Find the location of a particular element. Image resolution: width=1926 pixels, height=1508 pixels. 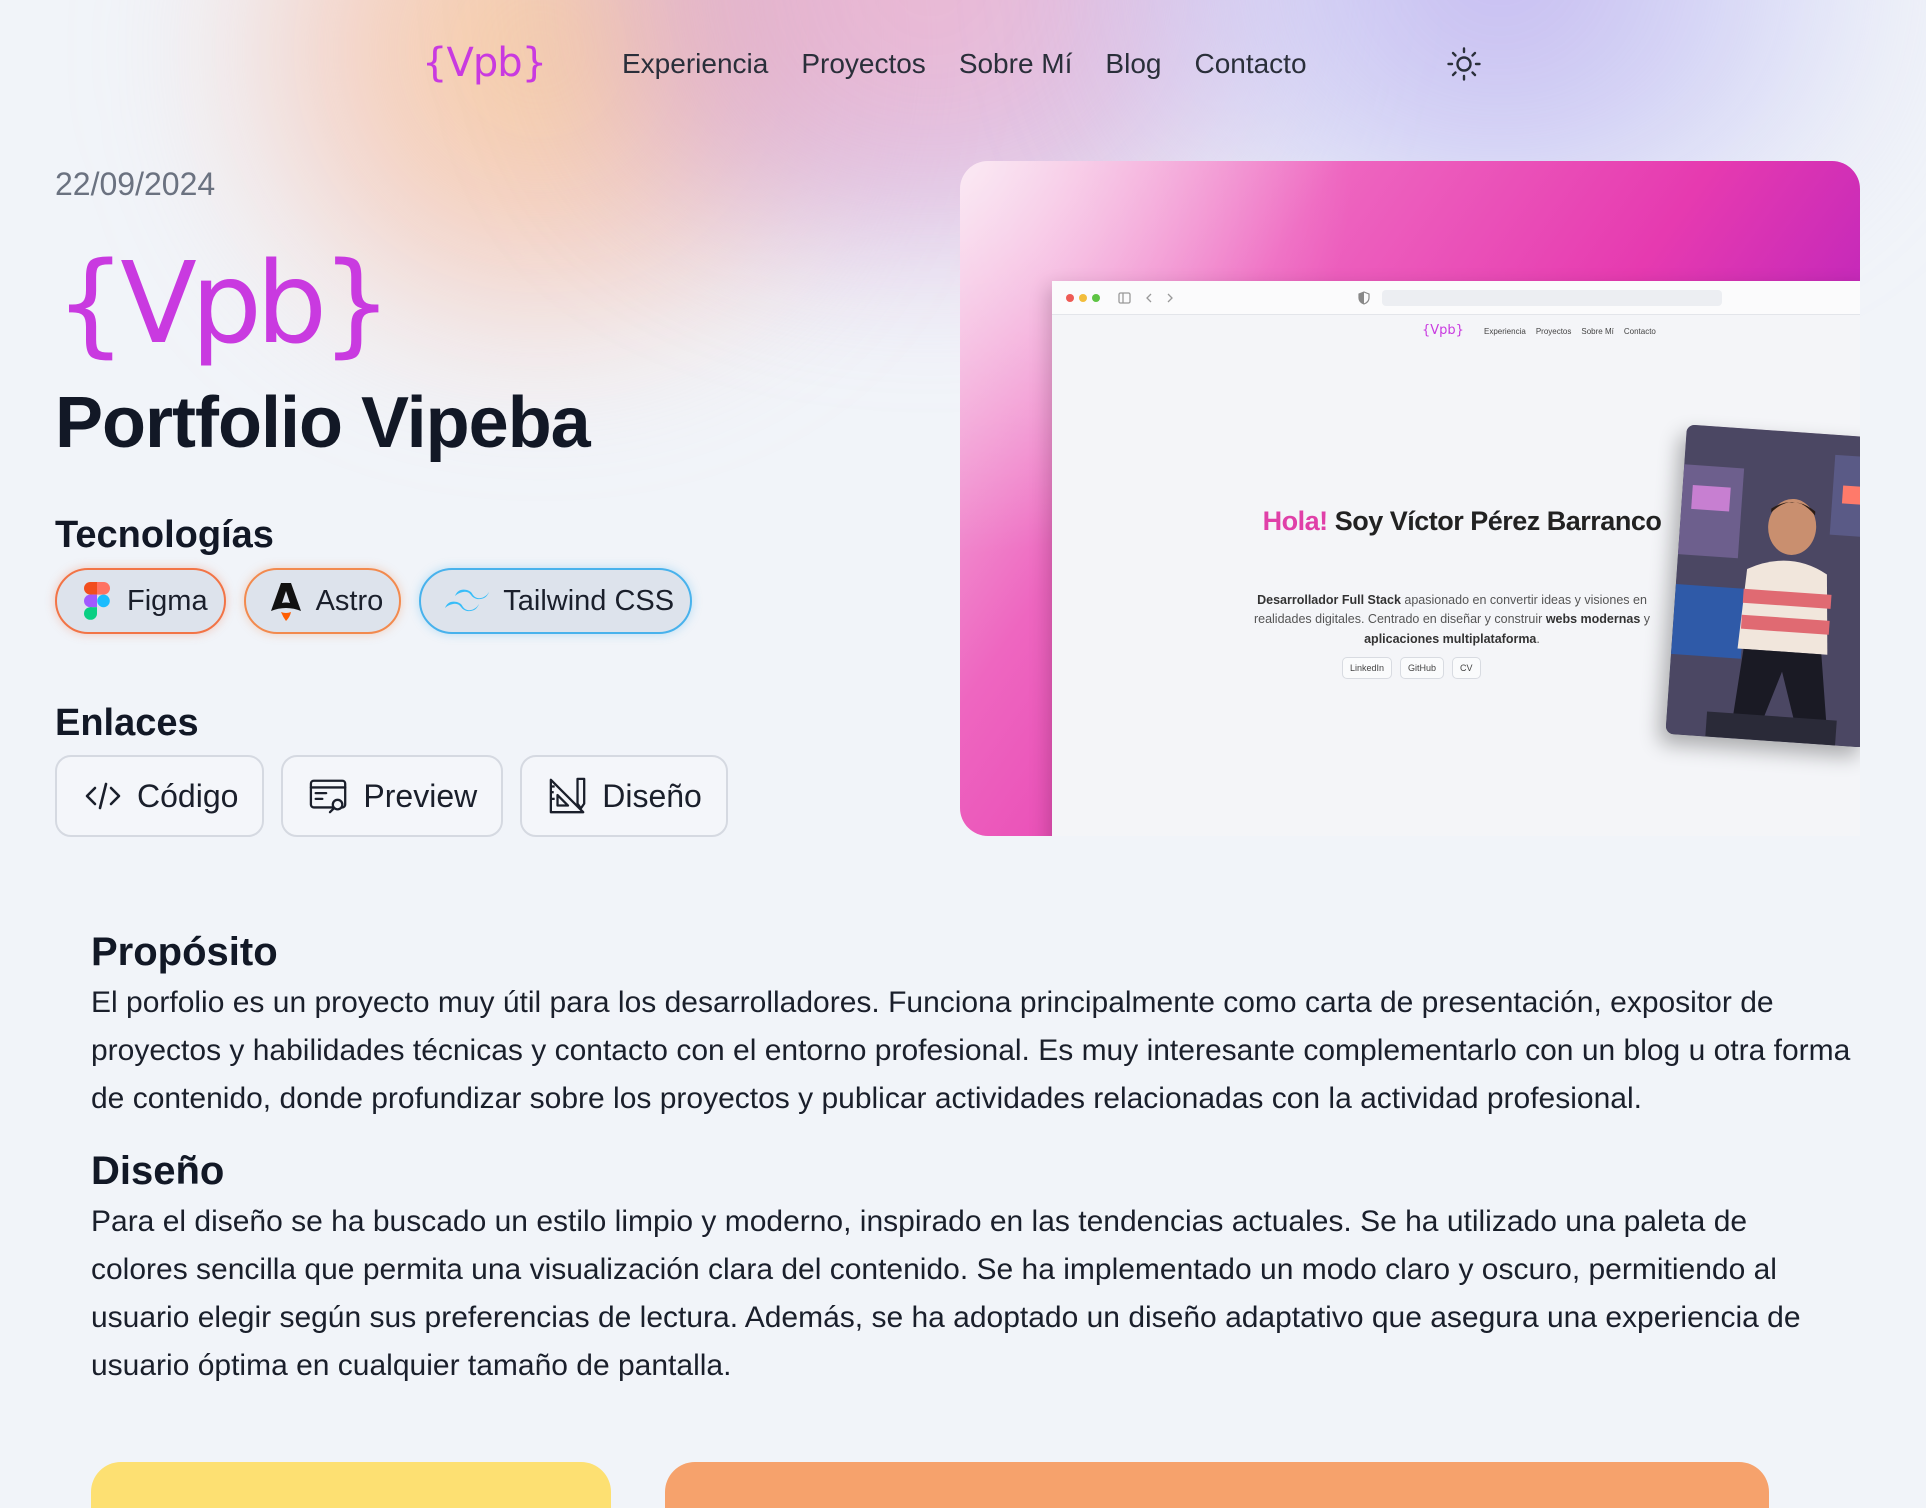

nav-link-contacto: Contacto is located at coordinates (1250, 64).